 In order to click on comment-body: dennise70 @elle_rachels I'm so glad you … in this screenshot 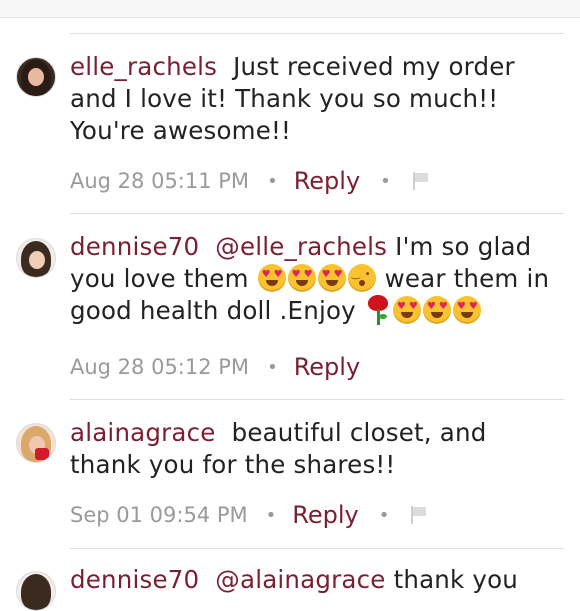, I will do `click(315, 279)`.